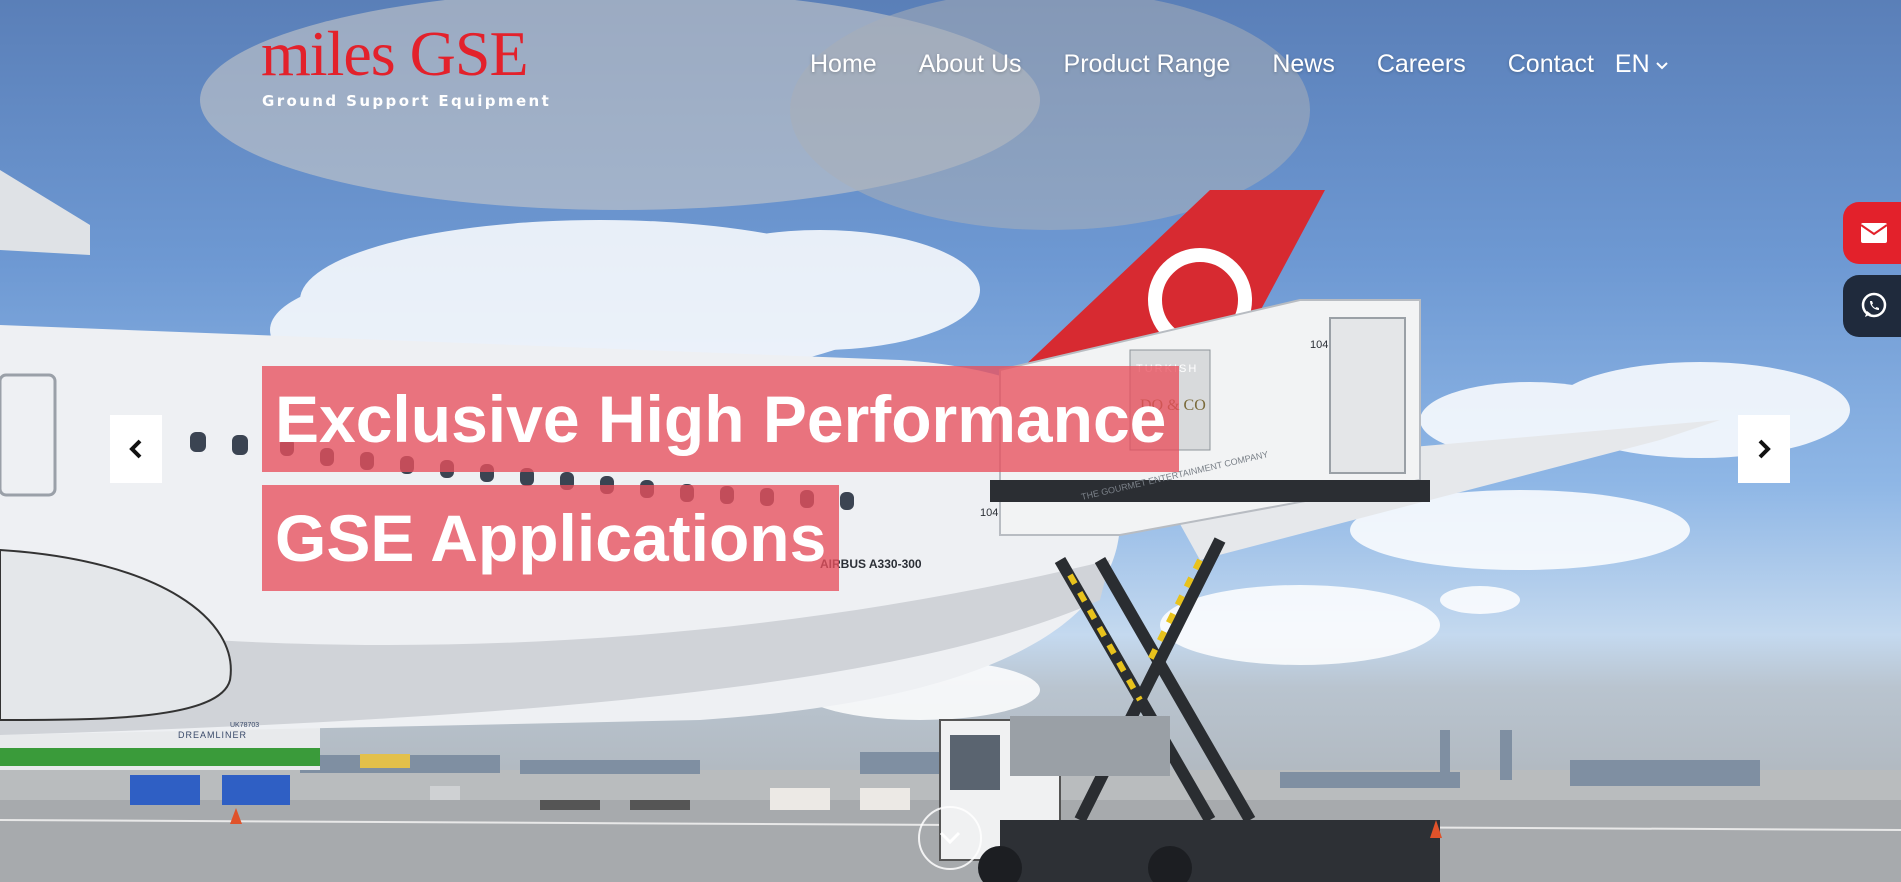  I want to click on nav-product-range: Product Range, so click(1147, 64).